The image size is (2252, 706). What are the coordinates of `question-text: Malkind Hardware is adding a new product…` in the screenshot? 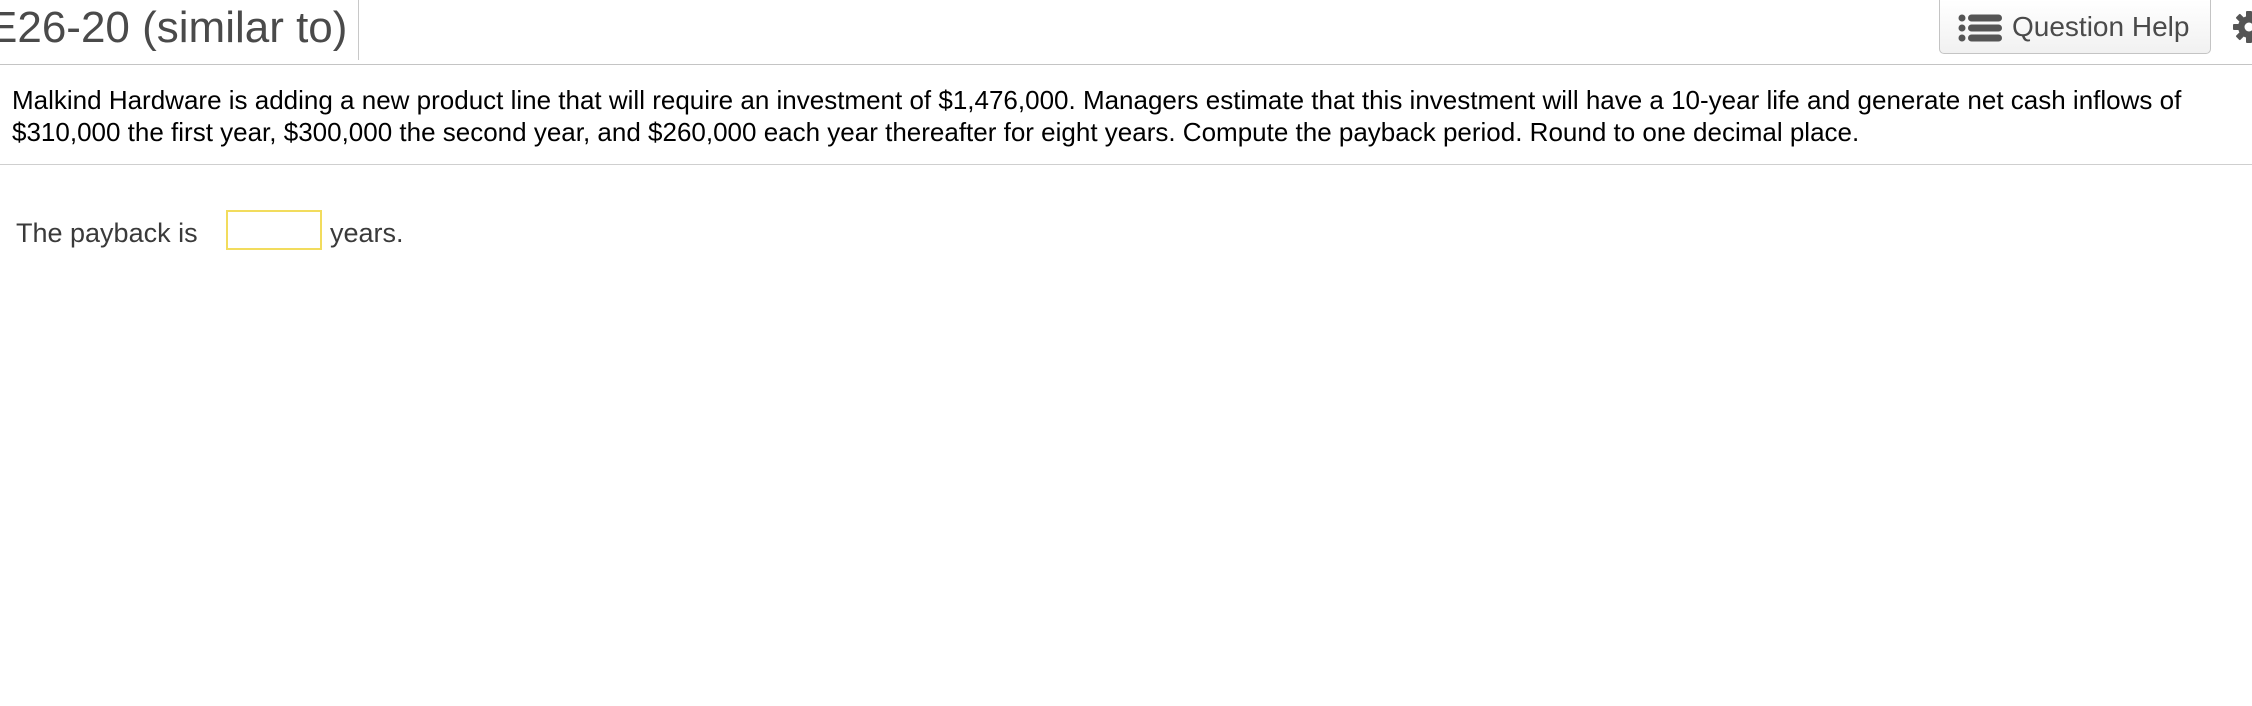 It's located at (1097, 116).